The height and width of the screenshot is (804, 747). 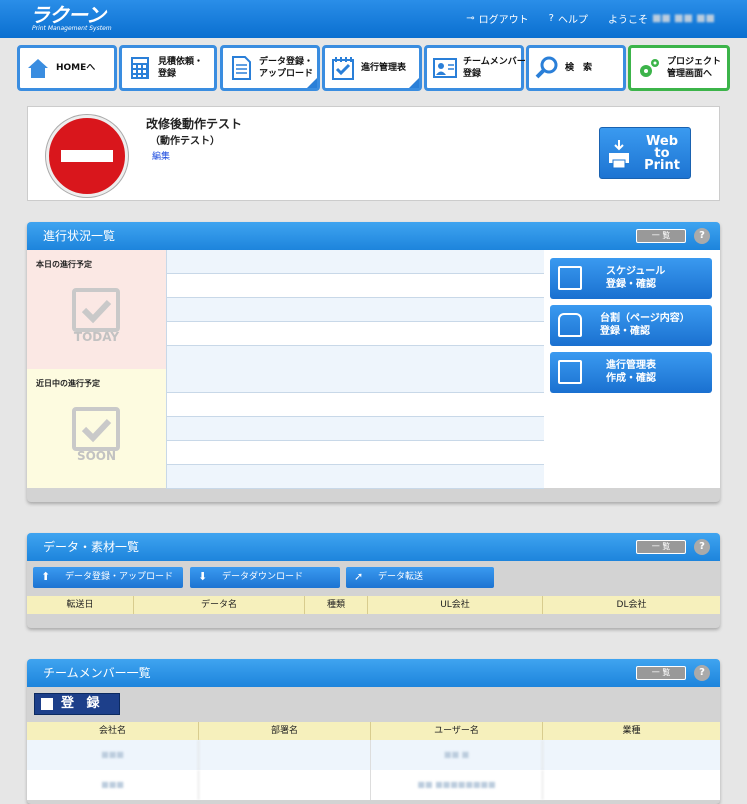 I want to click on nav-search-button: 検 索, so click(x=576, y=68).